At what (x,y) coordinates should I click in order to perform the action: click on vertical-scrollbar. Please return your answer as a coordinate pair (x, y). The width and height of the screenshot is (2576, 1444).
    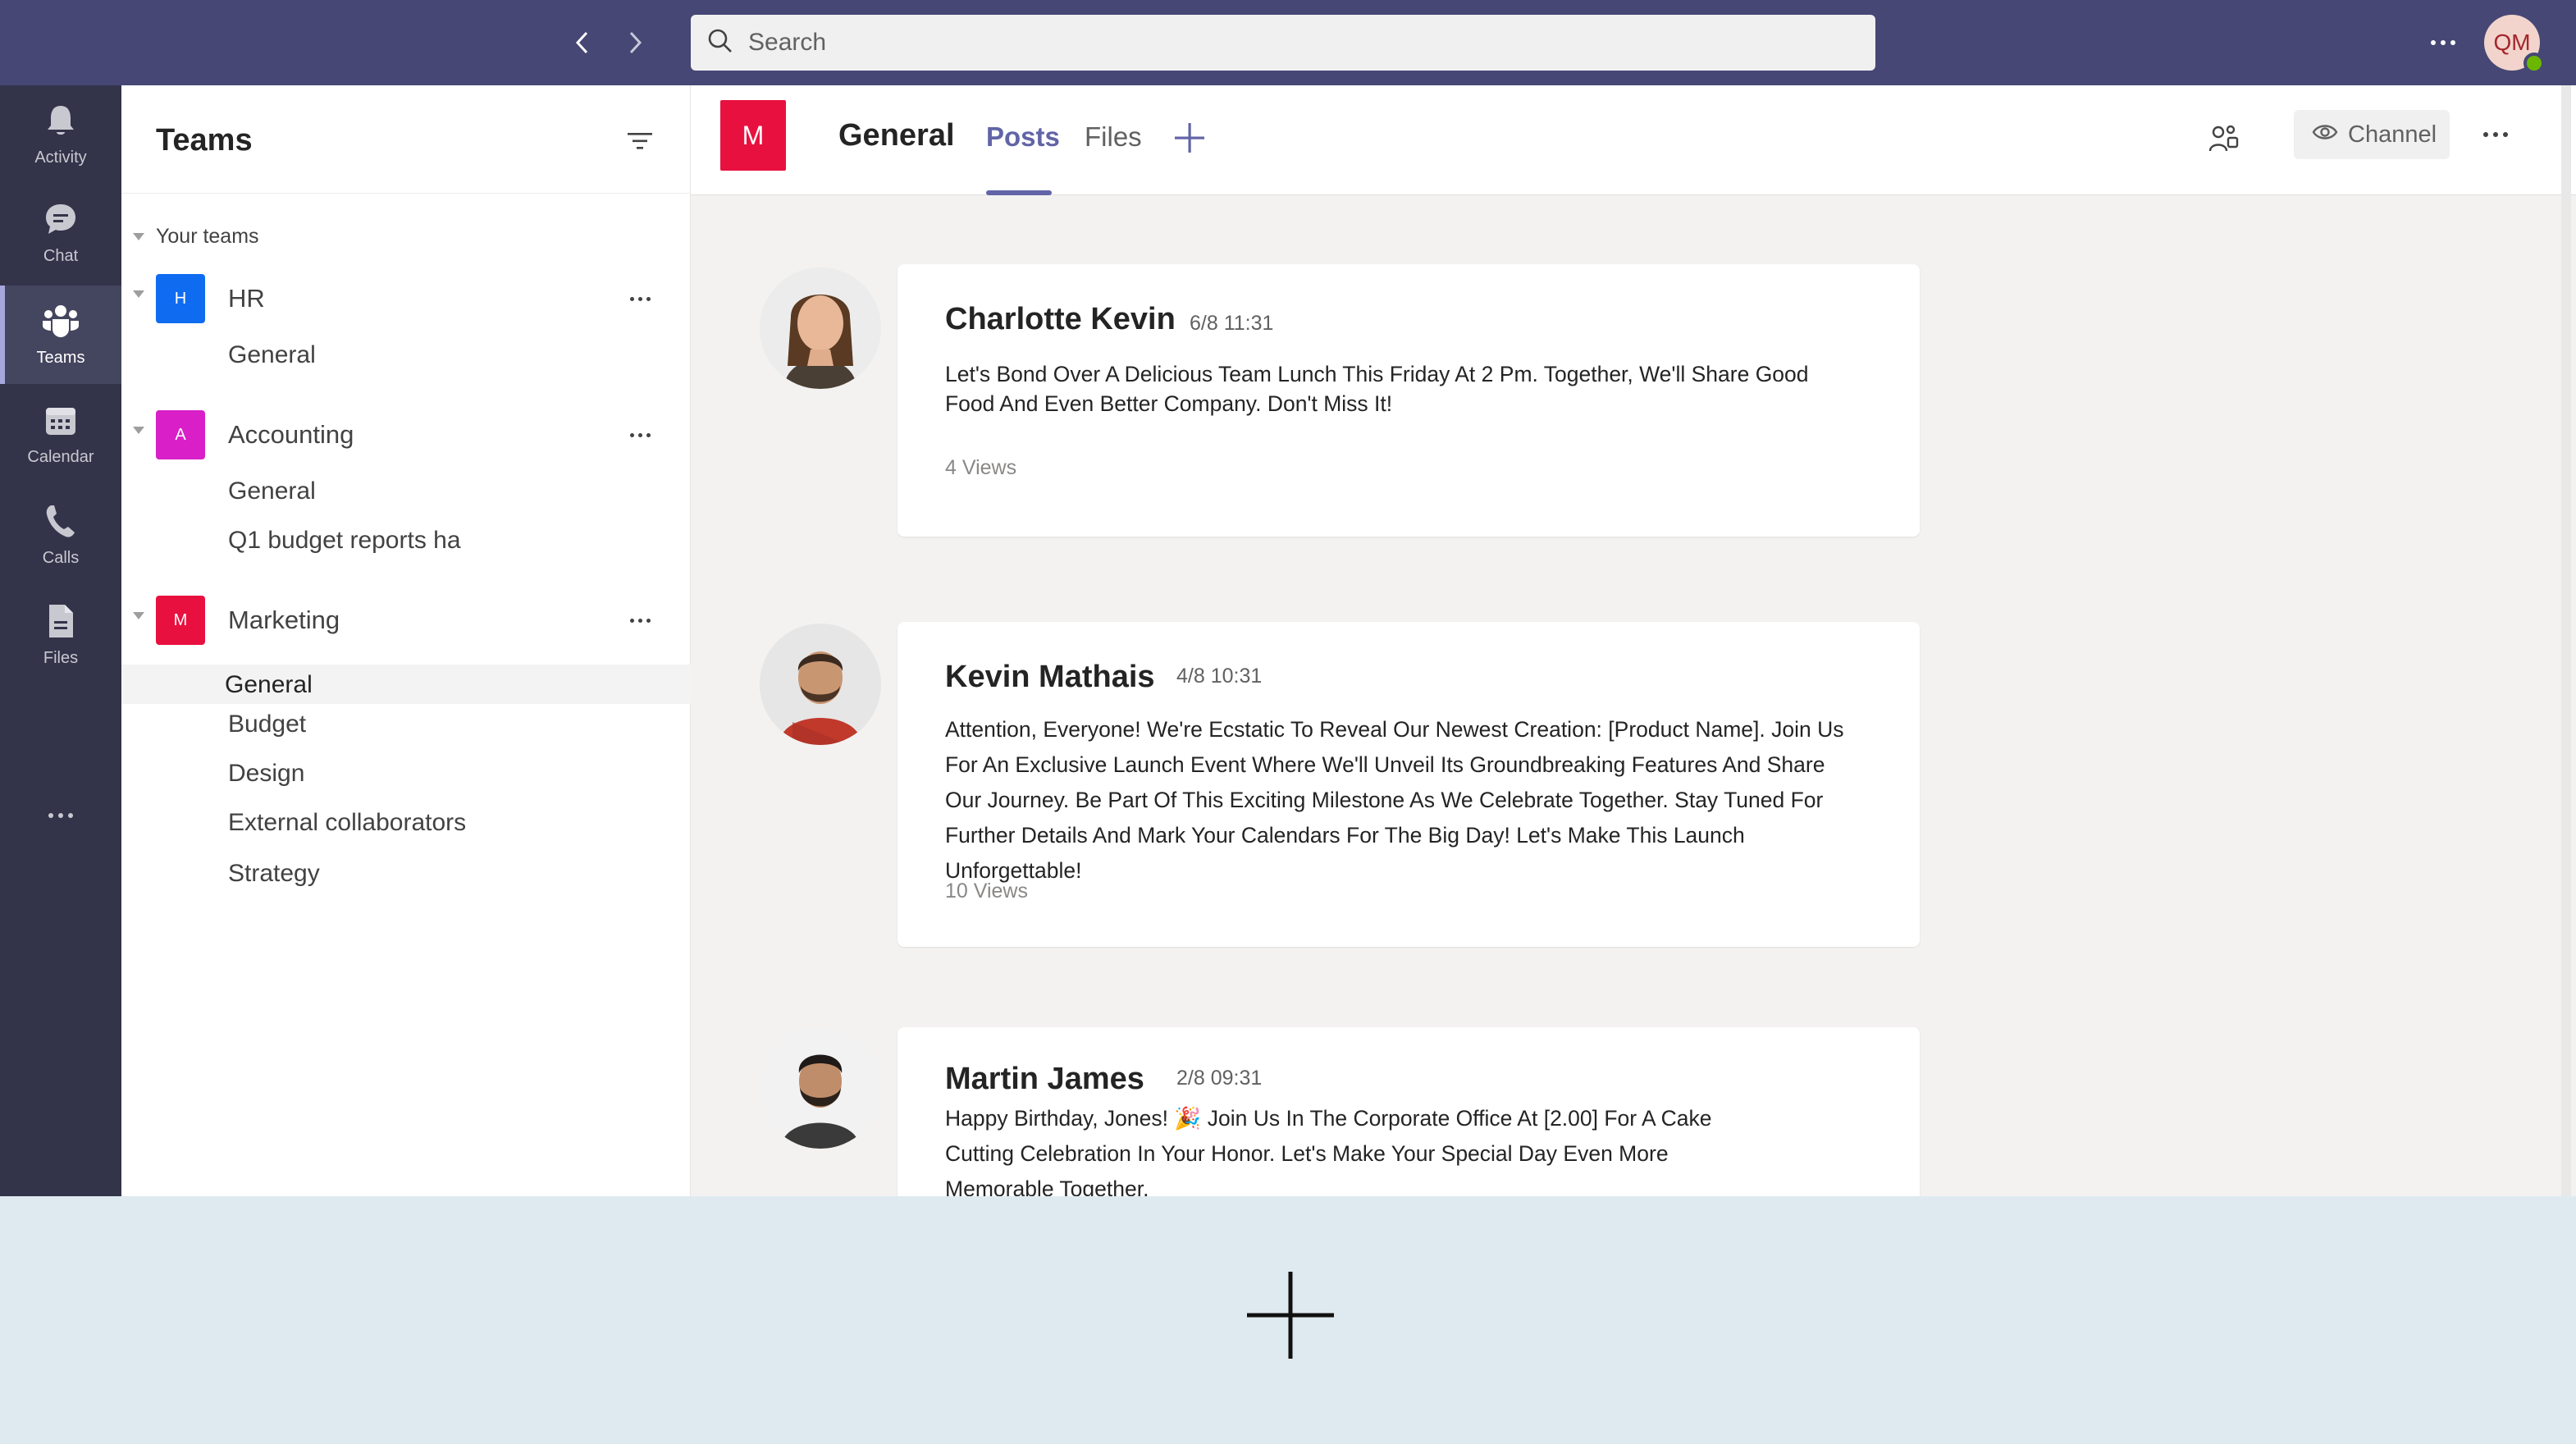
    Looking at the image, I should click on (2566, 640).